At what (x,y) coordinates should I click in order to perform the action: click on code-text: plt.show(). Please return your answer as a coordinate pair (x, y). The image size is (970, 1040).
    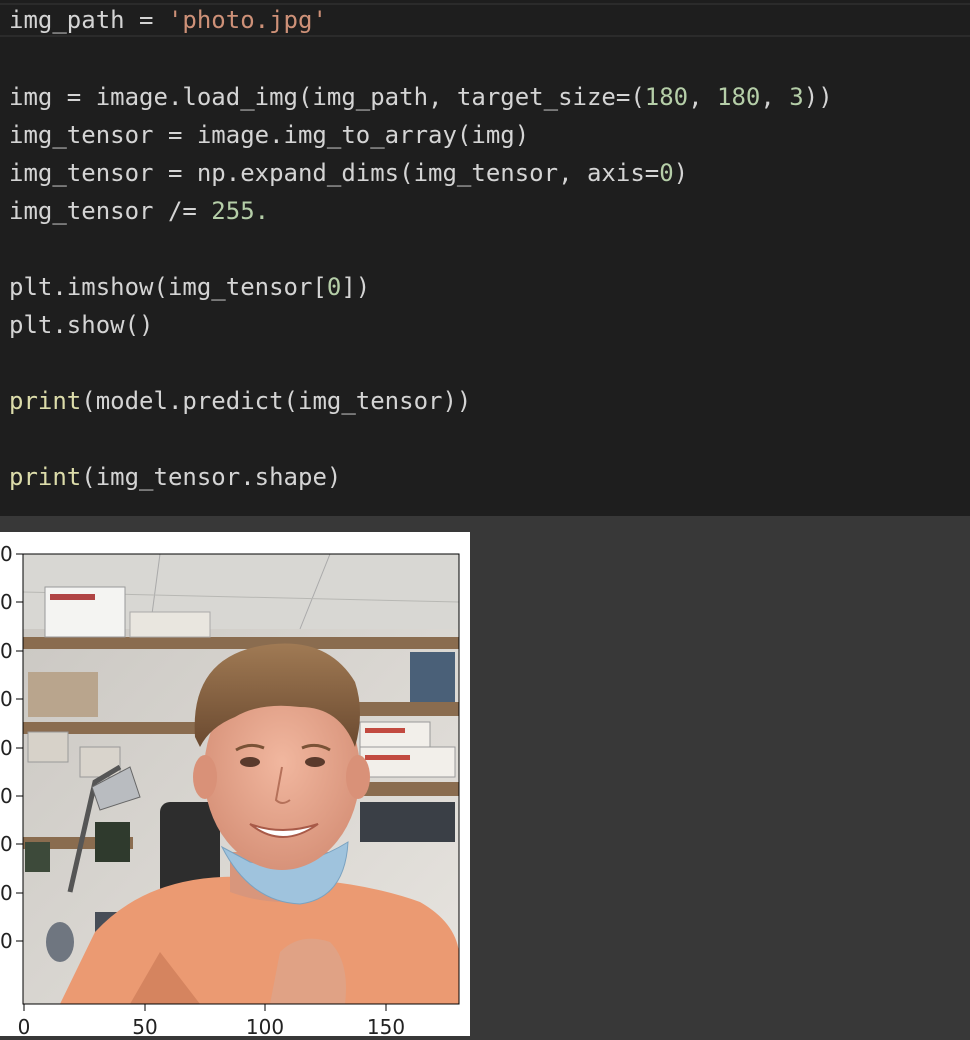
    Looking at the image, I should click on (81, 325).